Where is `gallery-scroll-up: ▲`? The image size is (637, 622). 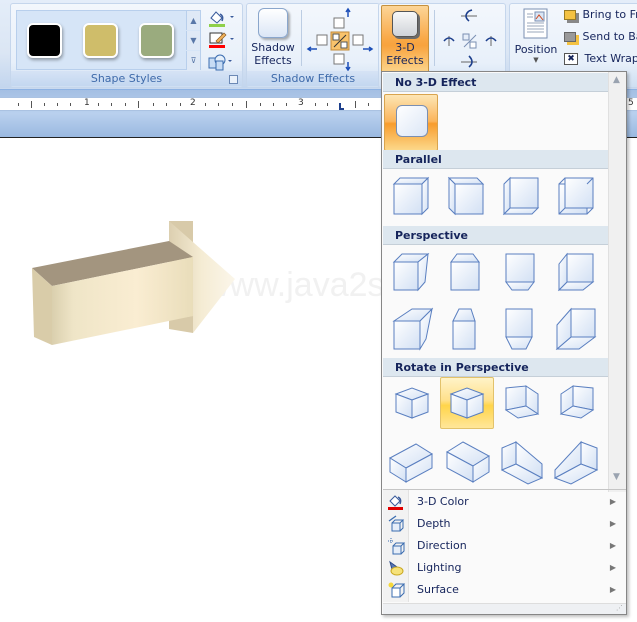 gallery-scroll-up: ▲ is located at coordinates (193, 20).